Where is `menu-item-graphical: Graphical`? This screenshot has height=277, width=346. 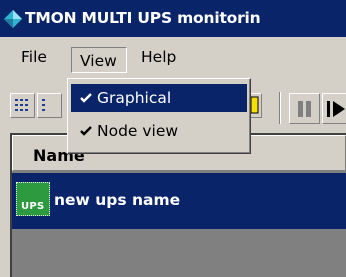
menu-item-graphical: Graphical is located at coordinates (159, 98).